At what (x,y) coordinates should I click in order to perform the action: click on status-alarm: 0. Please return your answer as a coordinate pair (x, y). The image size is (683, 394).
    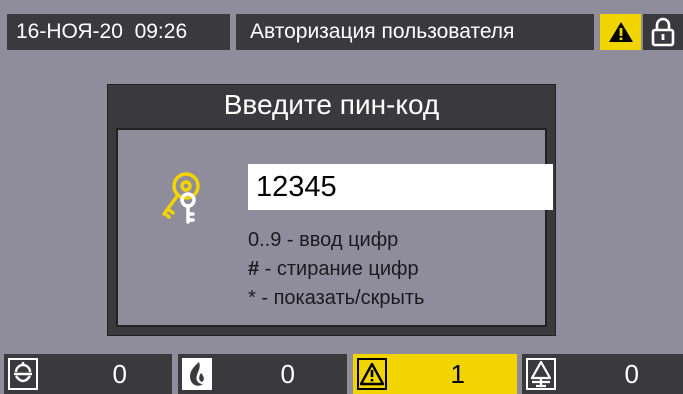
    Looking at the image, I should click on (88, 374).